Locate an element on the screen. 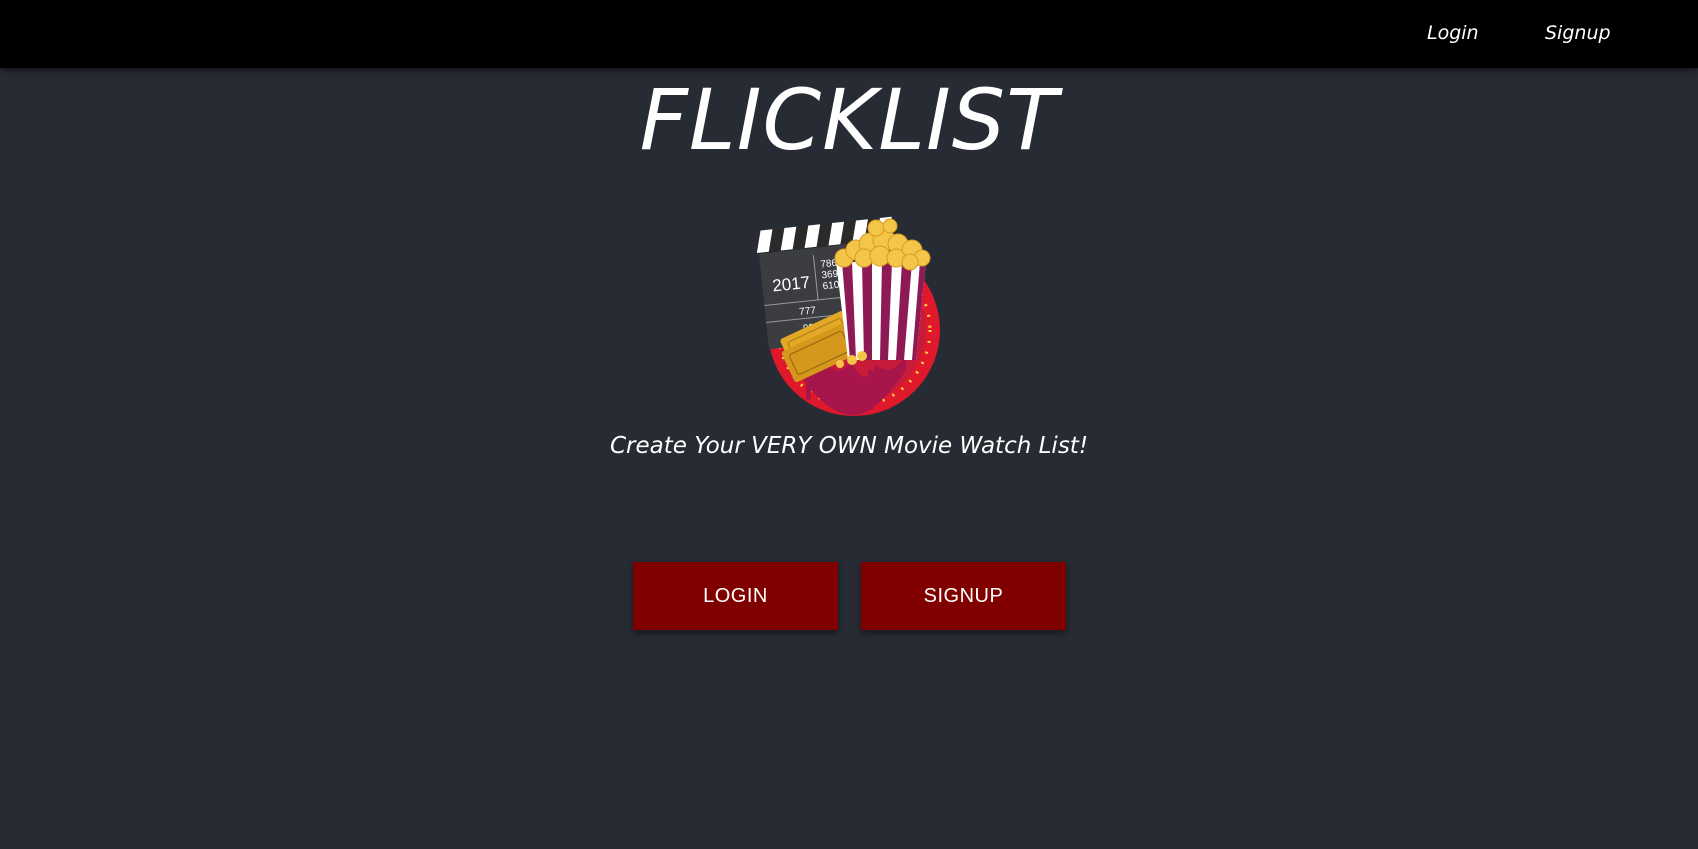  signup-button: SIGNUP is located at coordinates (963, 596).